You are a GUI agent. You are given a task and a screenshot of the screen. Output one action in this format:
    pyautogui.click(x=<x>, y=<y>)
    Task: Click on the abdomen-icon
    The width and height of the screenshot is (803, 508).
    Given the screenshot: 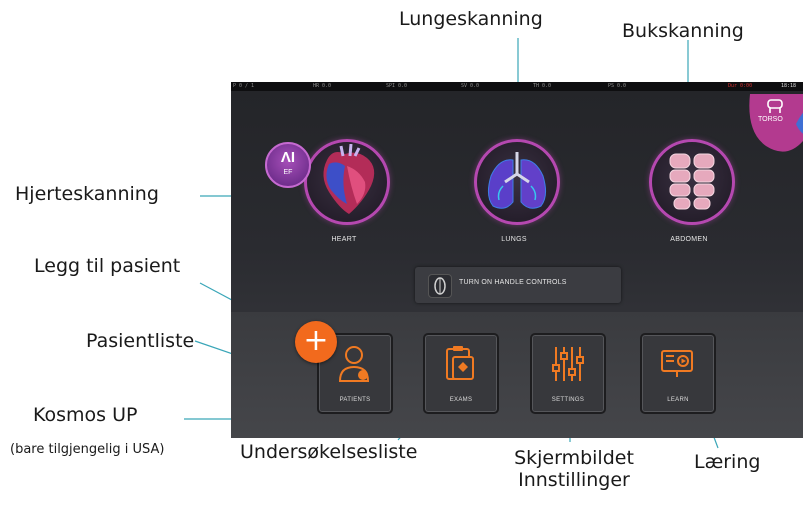 What is the action you would take?
    pyautogui.click(x=692, y=181)
    